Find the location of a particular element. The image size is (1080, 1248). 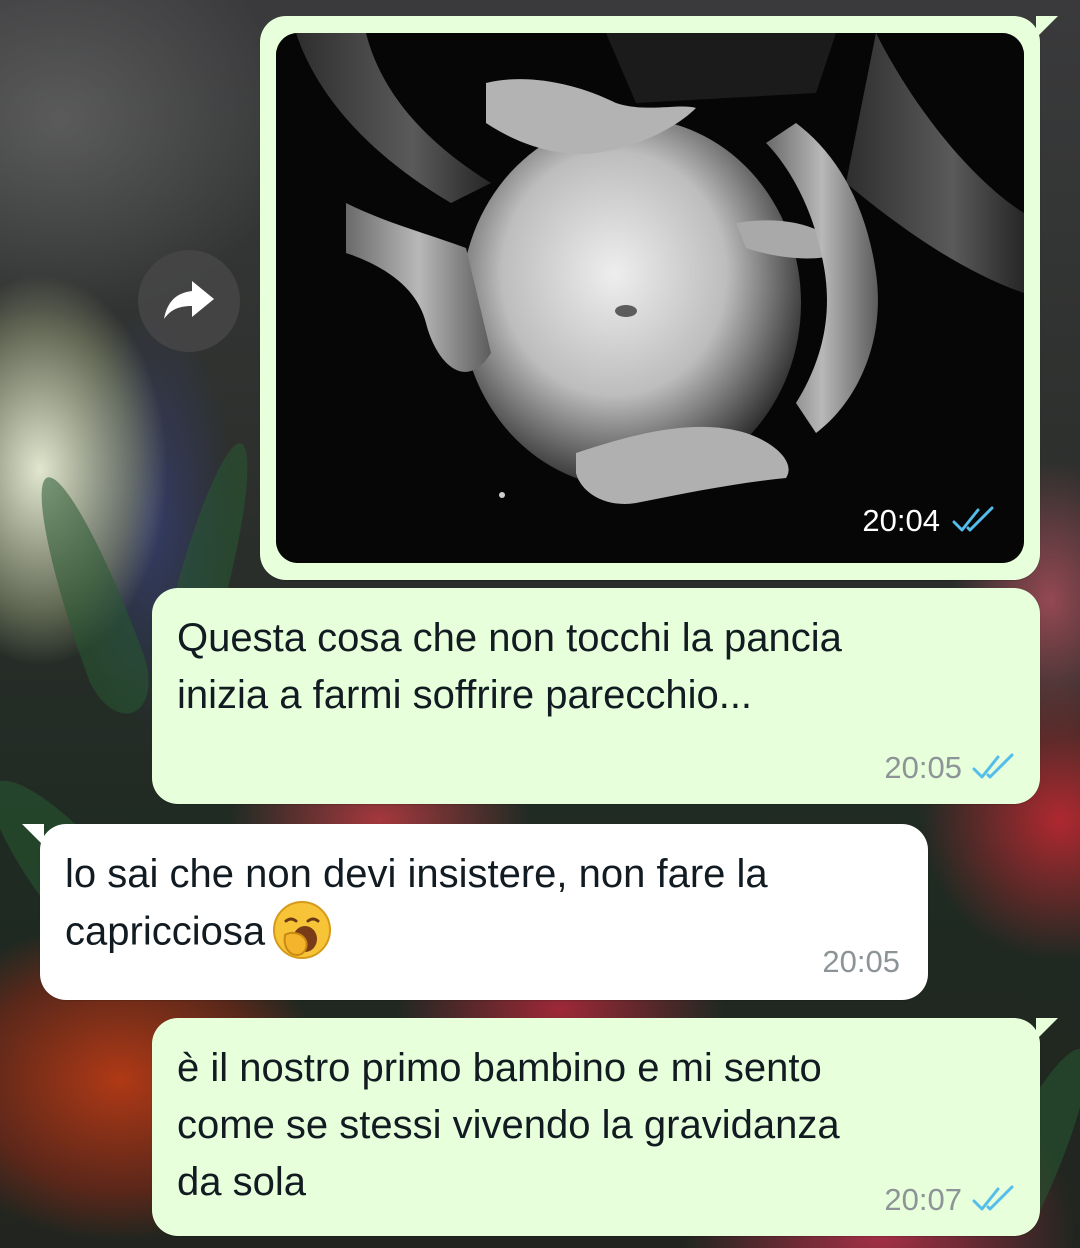

wallpaper-leaf is located at coordinates (90, 595).